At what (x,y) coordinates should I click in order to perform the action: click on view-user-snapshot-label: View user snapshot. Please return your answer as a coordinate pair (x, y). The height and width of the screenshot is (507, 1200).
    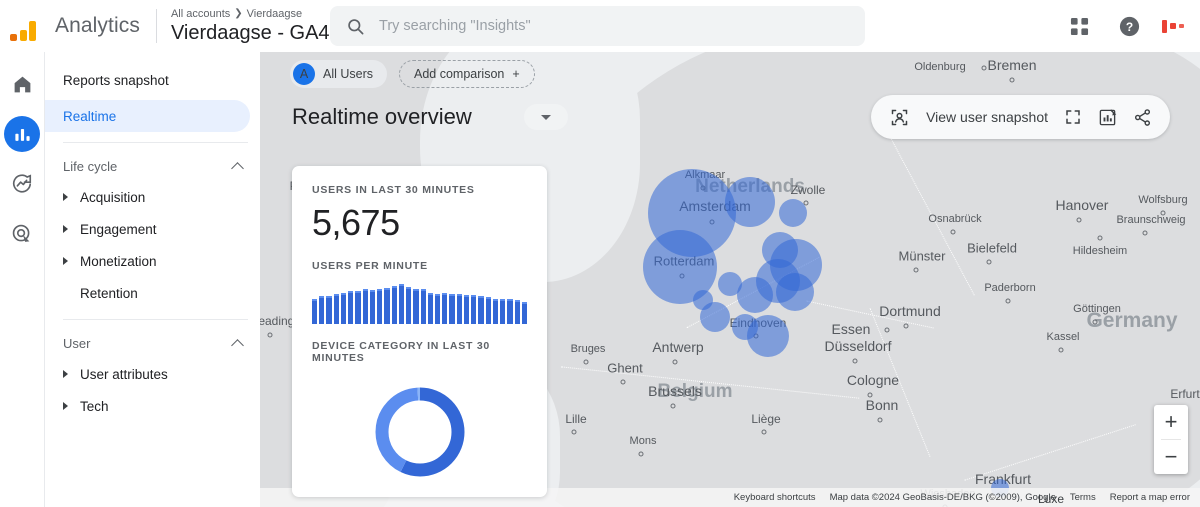
    Looking at the image, I should click on (987, 117).